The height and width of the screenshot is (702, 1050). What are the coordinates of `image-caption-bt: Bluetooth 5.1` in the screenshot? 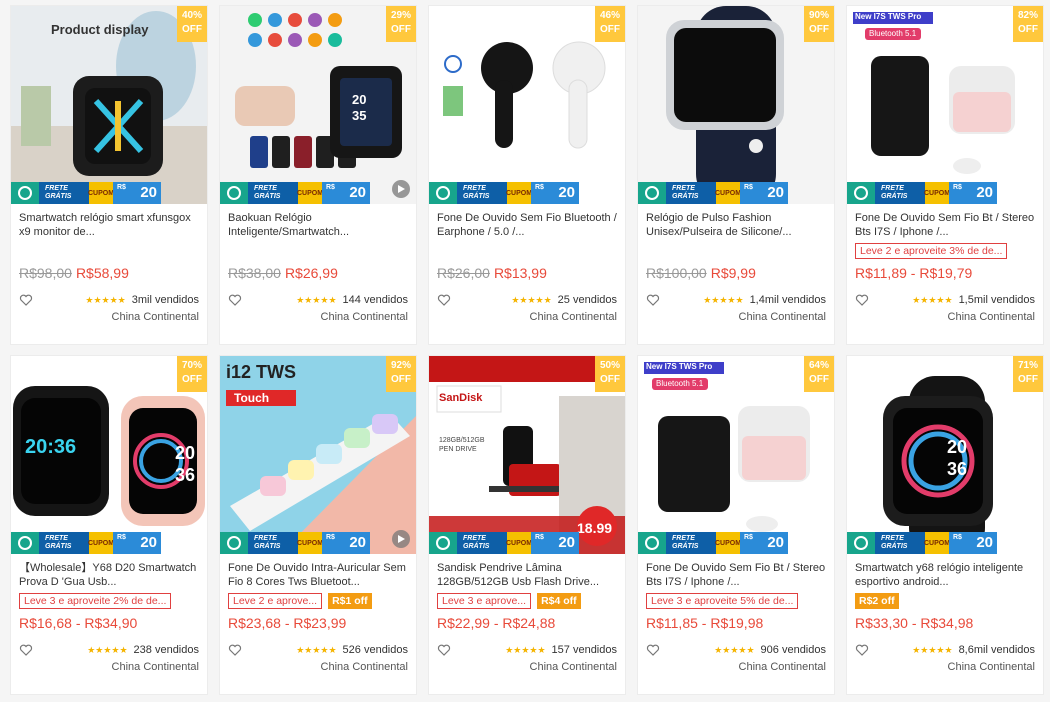 It's located at (680, 383).